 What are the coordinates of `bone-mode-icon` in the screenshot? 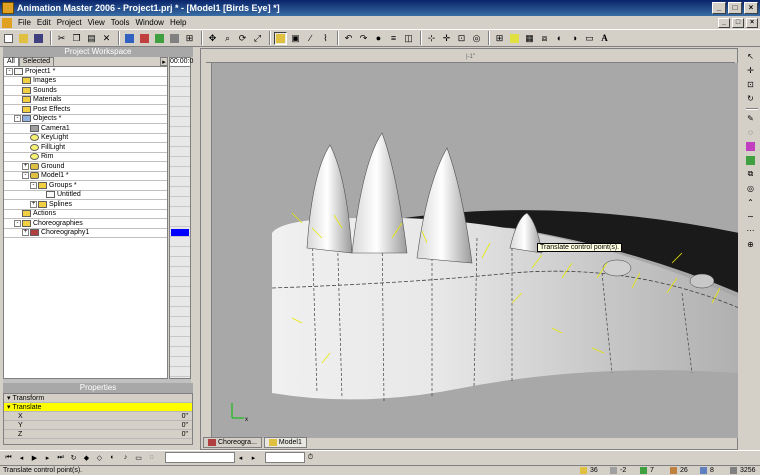 It's located at (751, 146).